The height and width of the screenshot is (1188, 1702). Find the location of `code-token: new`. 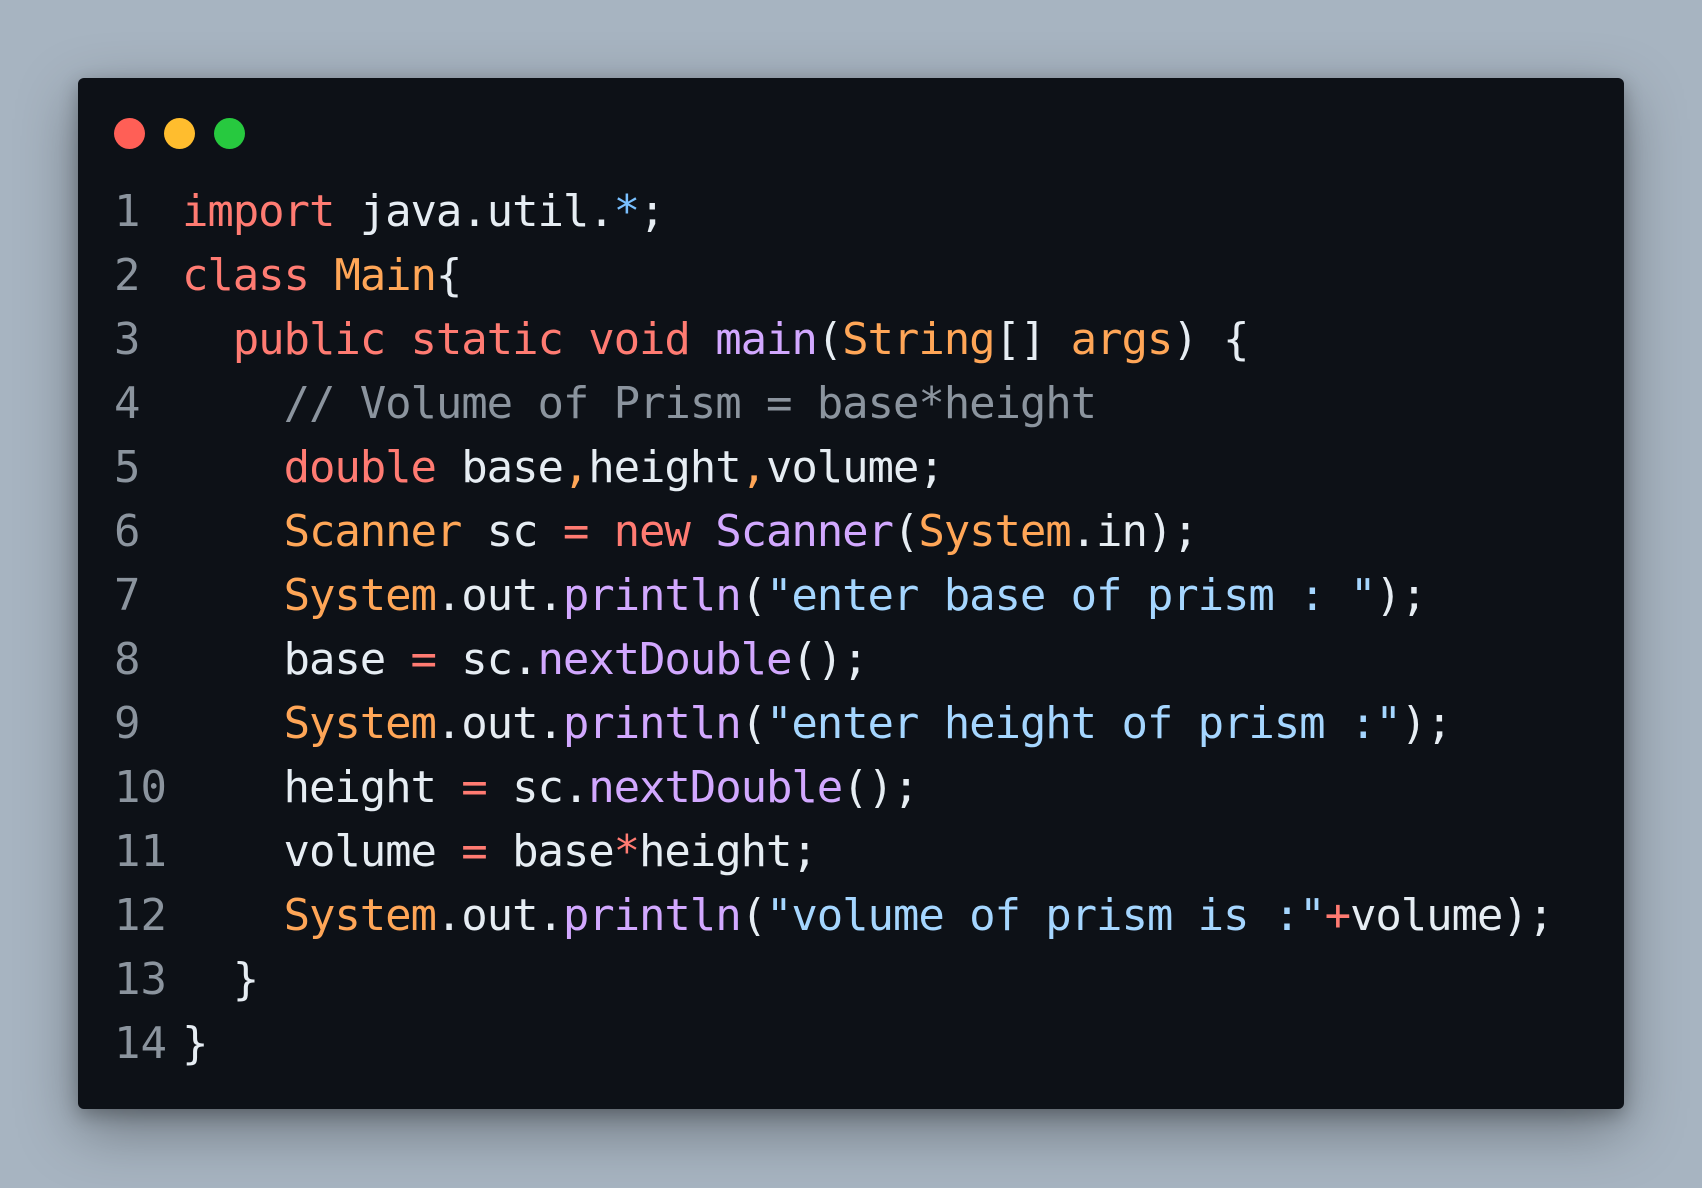

code-token: new is located at coordinates (652, 531).